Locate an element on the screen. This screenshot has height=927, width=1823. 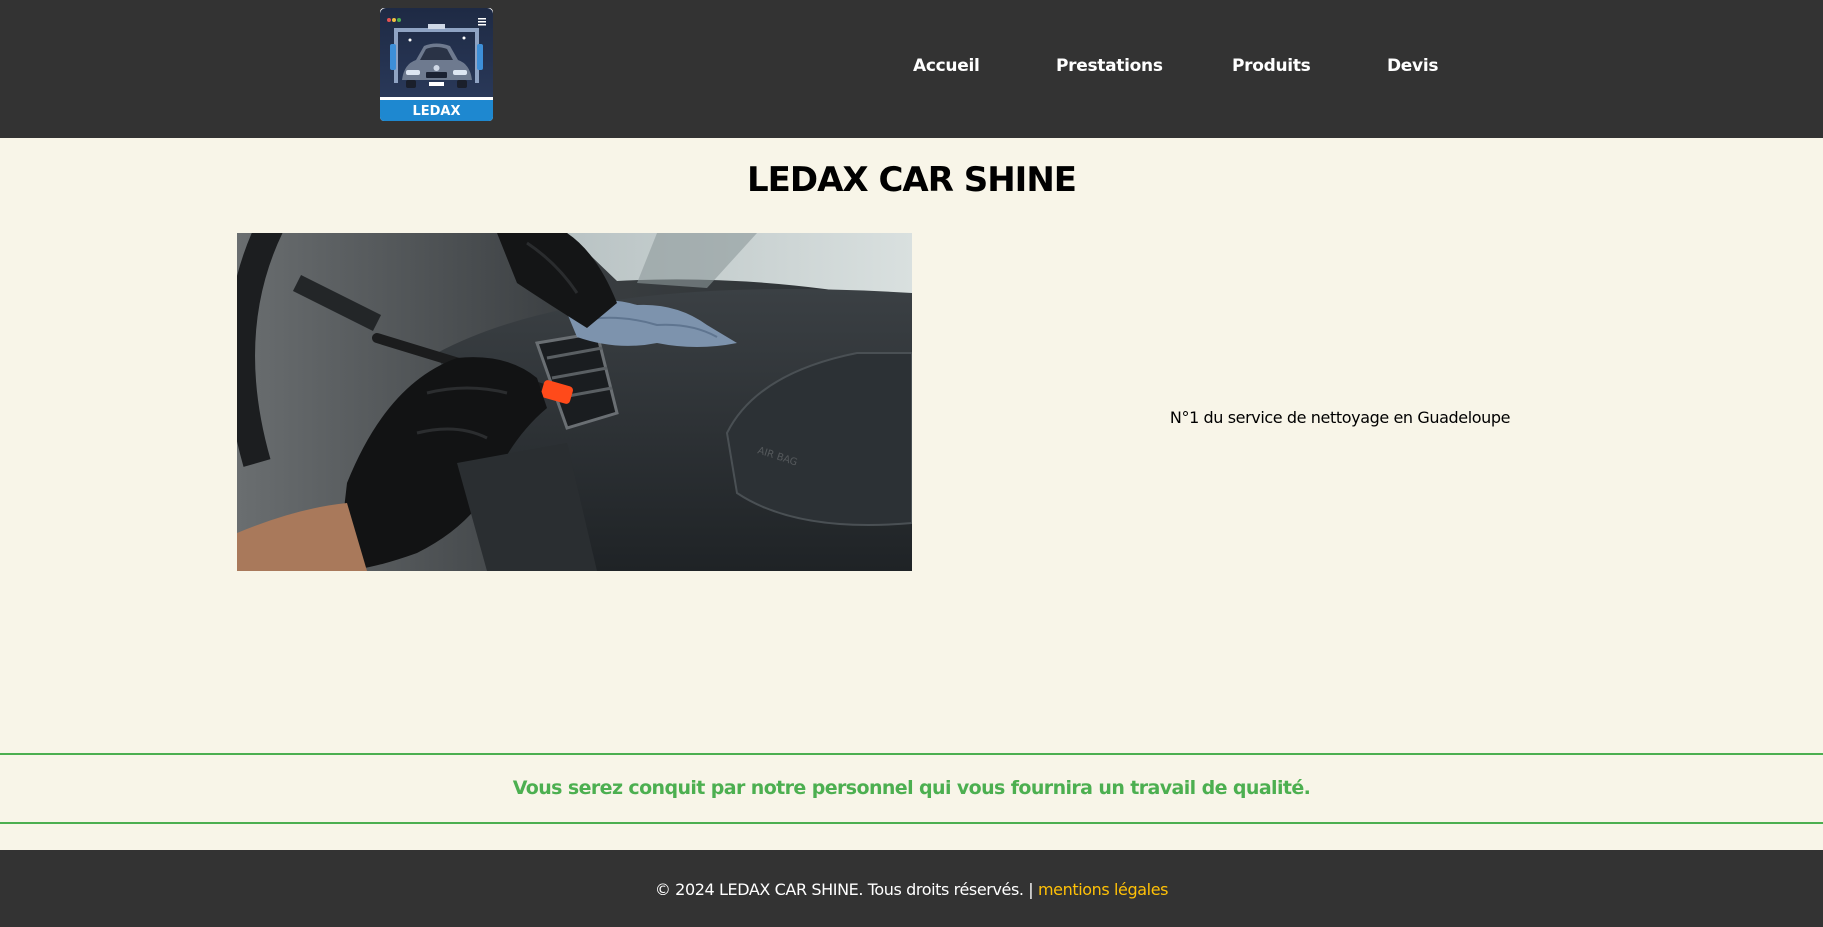
nav-link-produits: Produits is located at coordinates (1271, 66).